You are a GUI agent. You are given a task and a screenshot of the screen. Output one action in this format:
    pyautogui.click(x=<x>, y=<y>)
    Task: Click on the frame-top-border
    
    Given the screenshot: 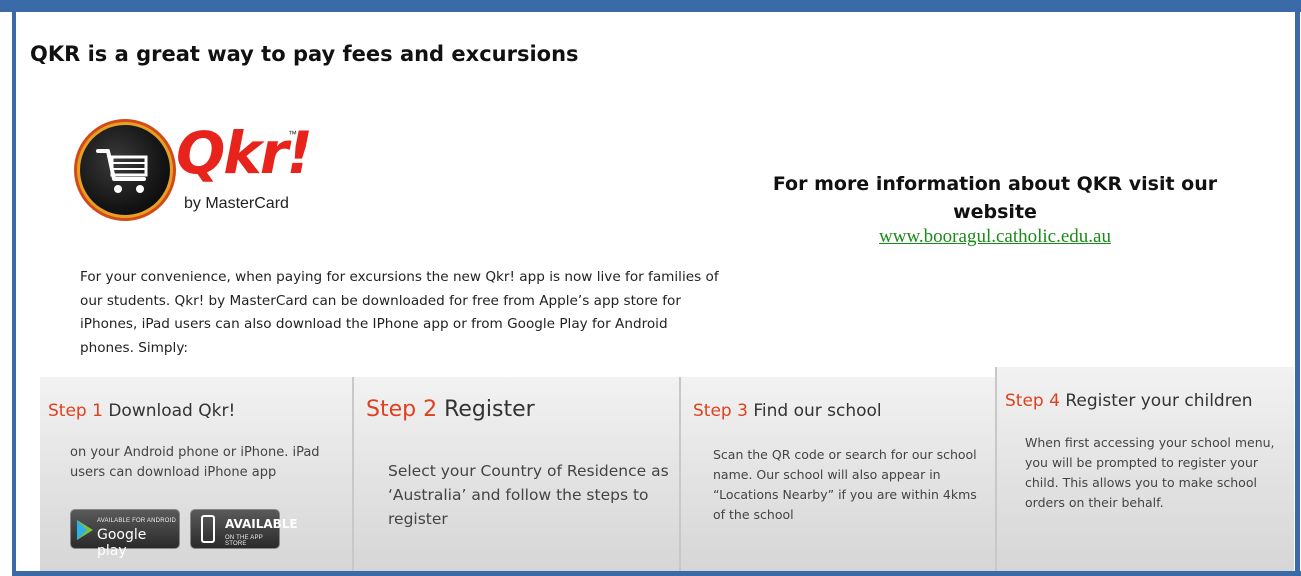 What is the action you would take?
    pyautogui.click(x=650, y=6)
    